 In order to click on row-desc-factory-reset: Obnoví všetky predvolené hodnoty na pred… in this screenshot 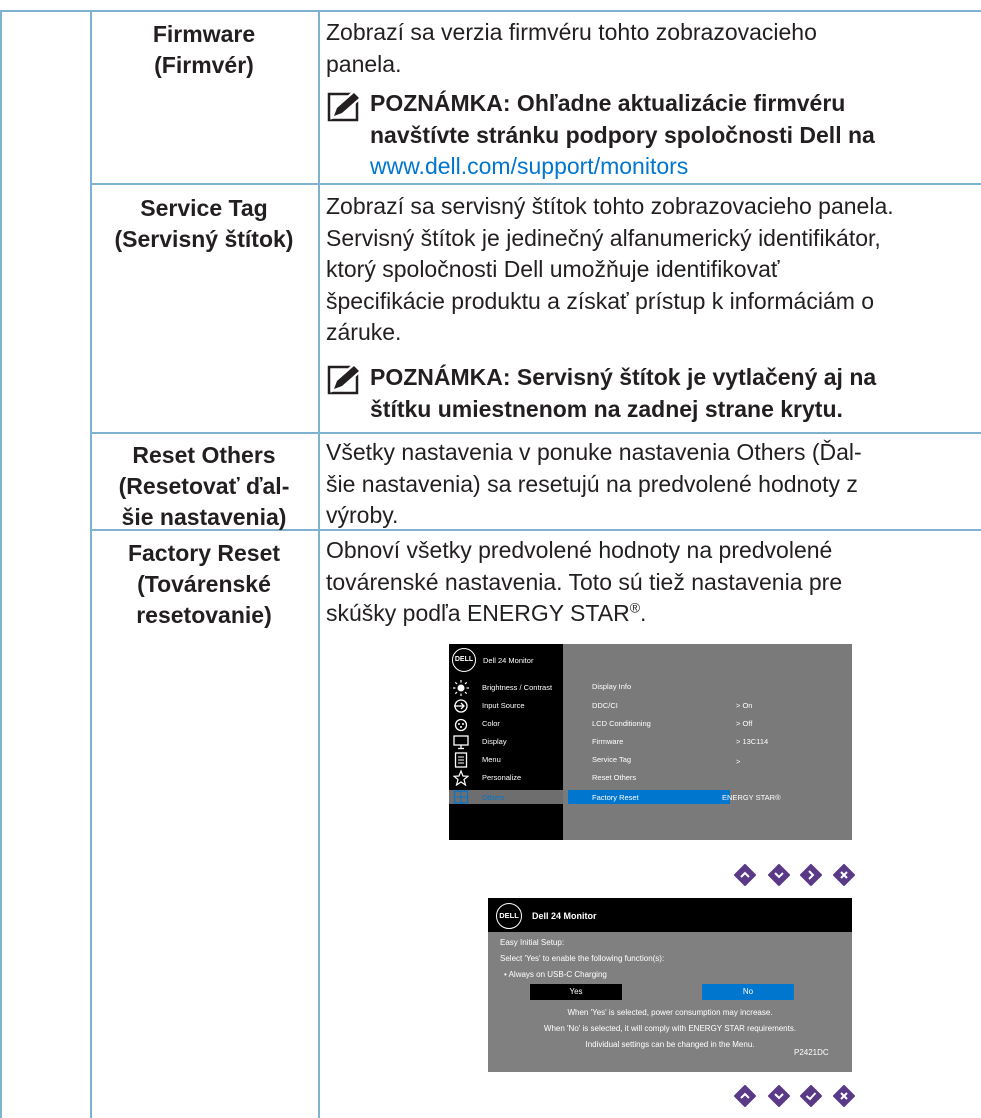, I will do `click(651, 582)`.